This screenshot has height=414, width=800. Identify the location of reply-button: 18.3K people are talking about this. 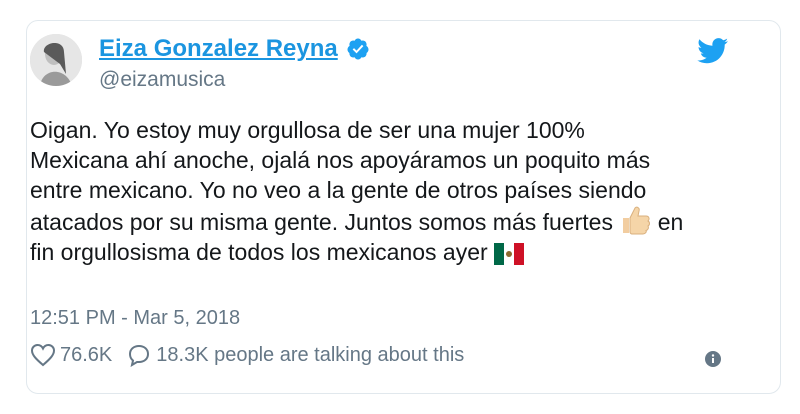
(295, 355).